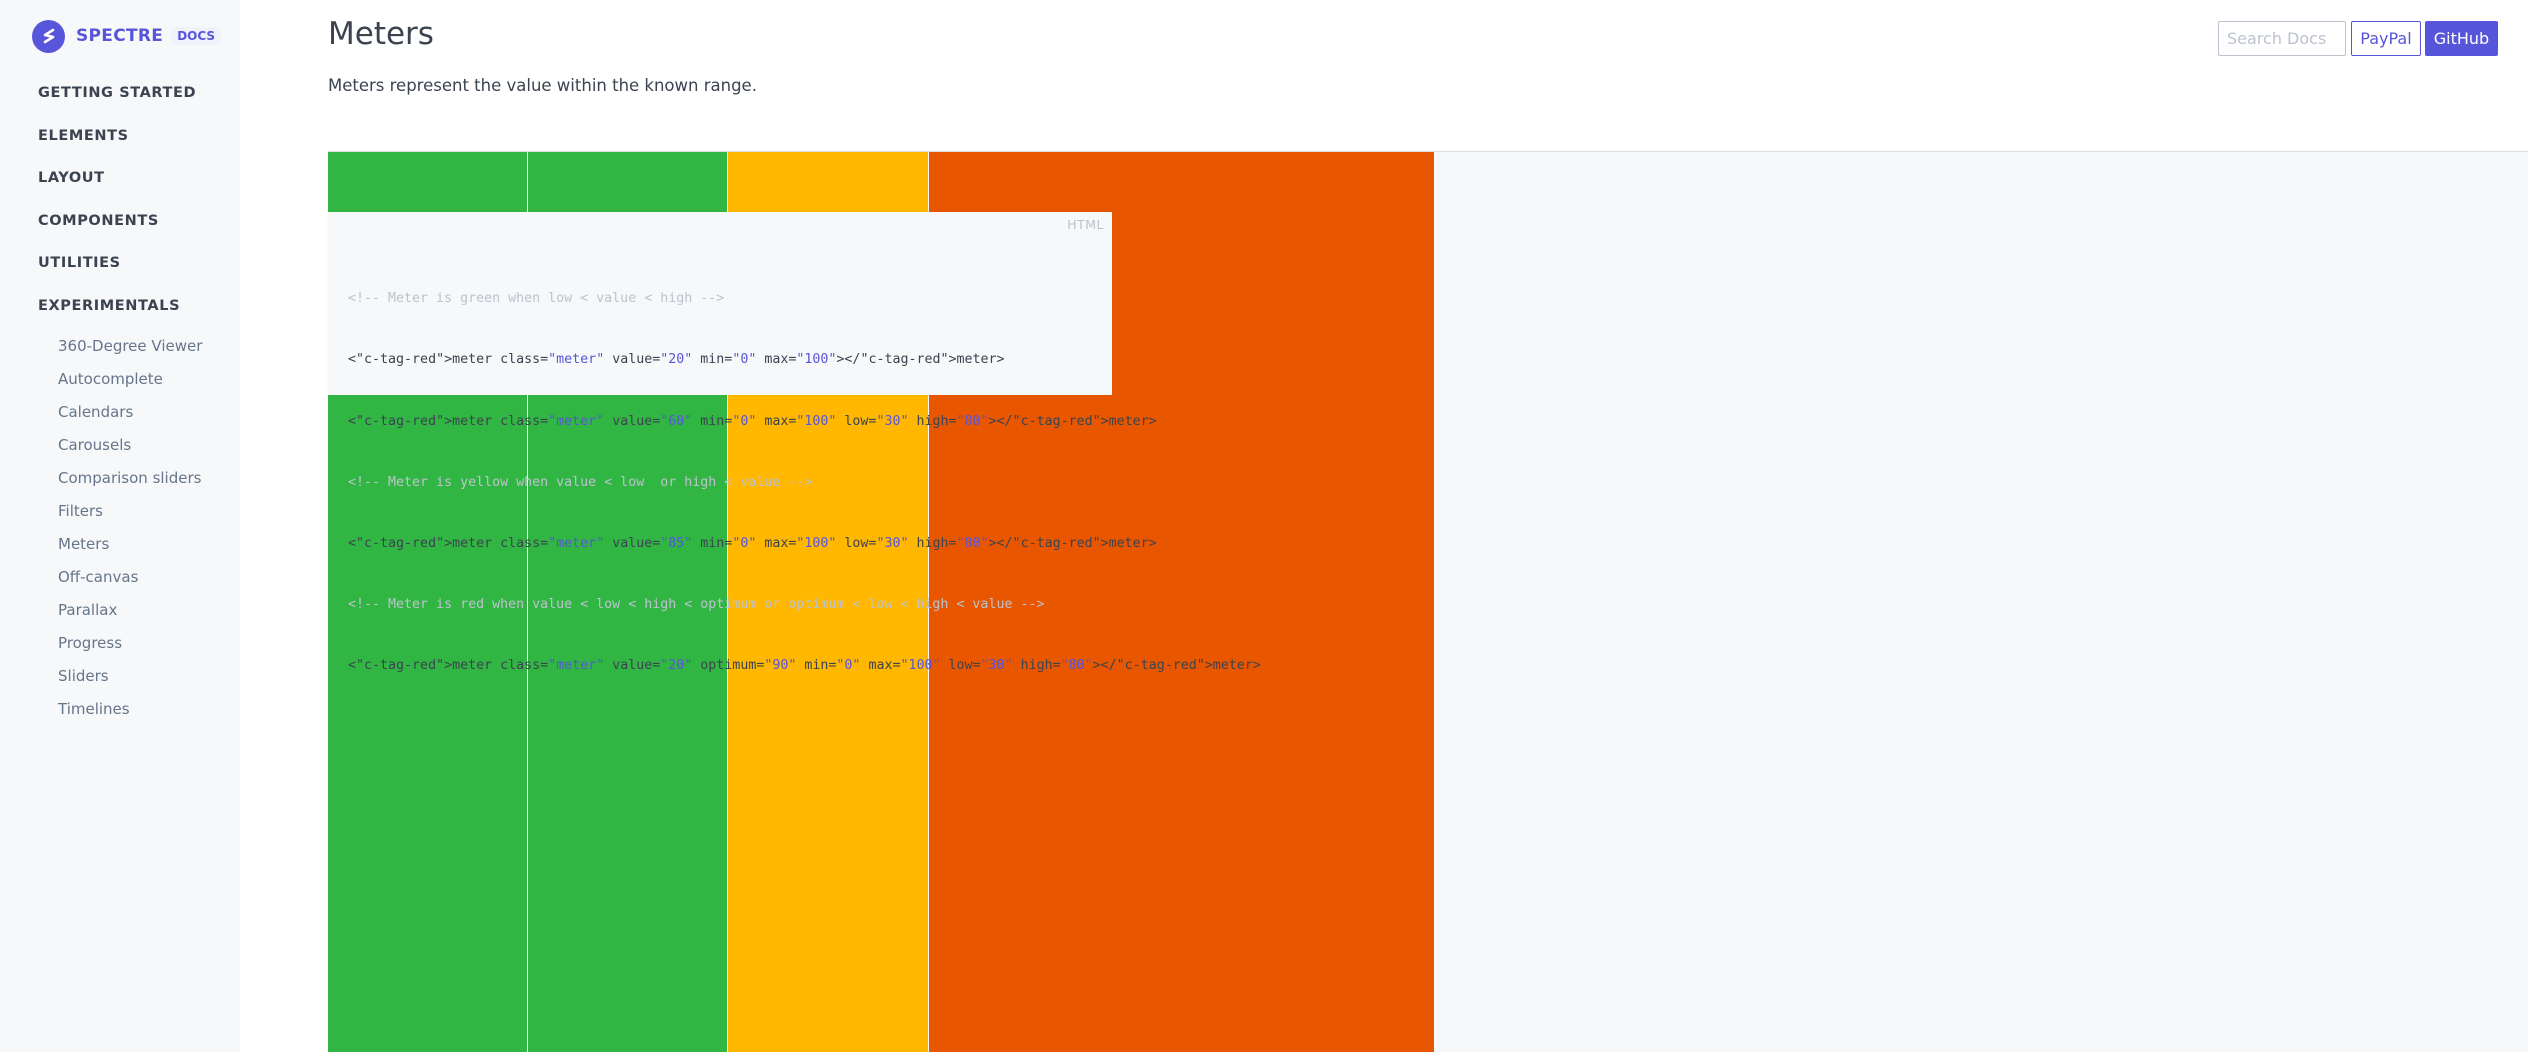 This screenshot has height=1052, width=2528. Describe the element at coordinates (95, 412) in the screenshot. I see `nav-item-calendars: Calendars` at that location.